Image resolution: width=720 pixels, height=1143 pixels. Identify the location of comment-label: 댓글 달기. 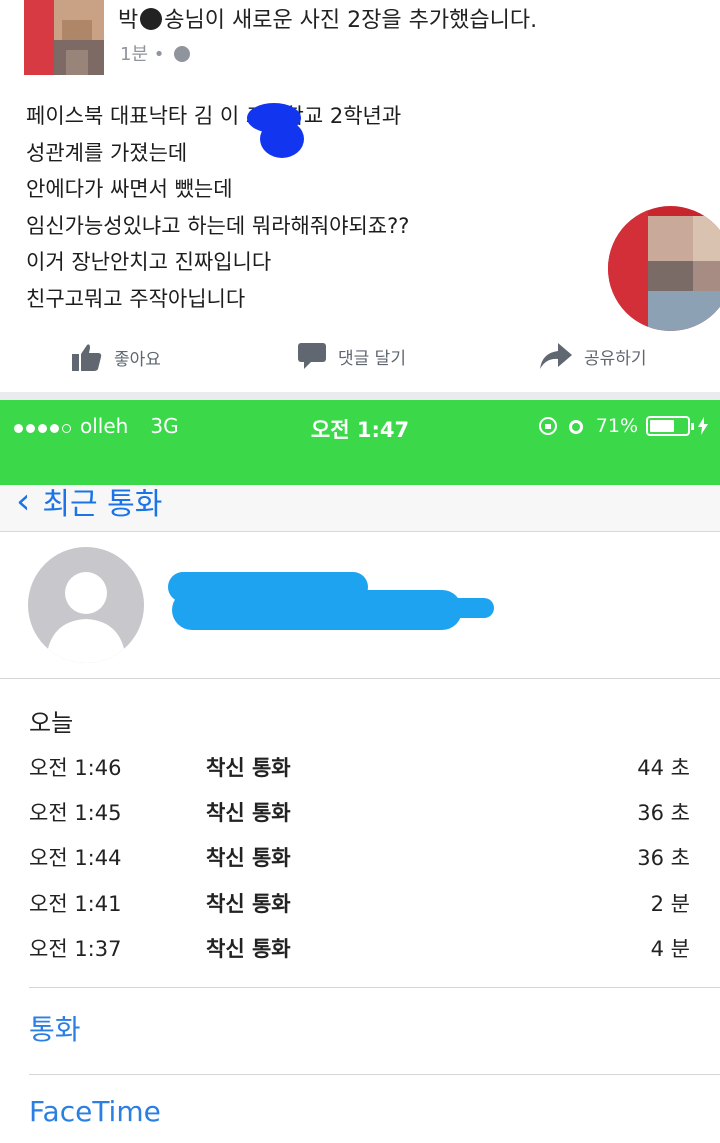
(372, 358).